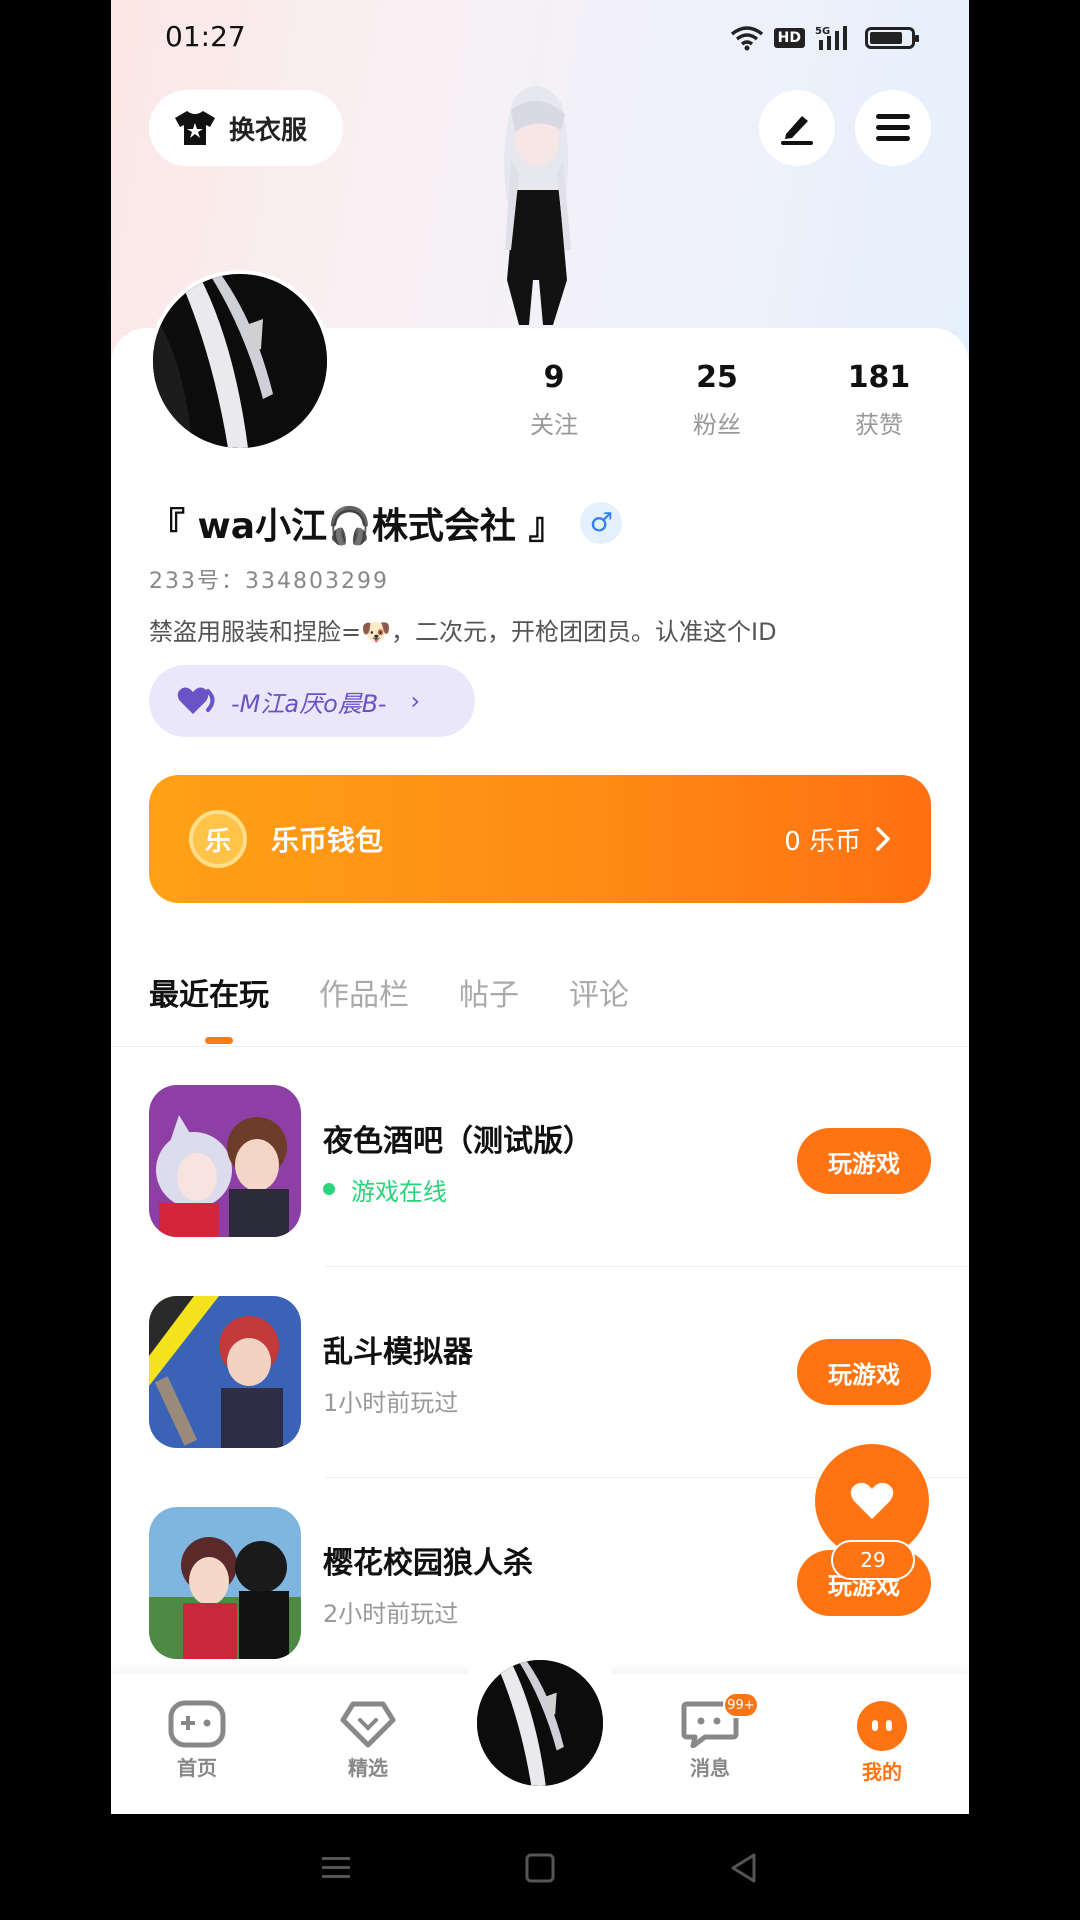 The image size is (1080, 1920). What do you see at coordinates (560, 1372) in the screenshot?
I see `game-info: 乱斗模拟器 1小时前玩过` at bounding box center [560, 1372].